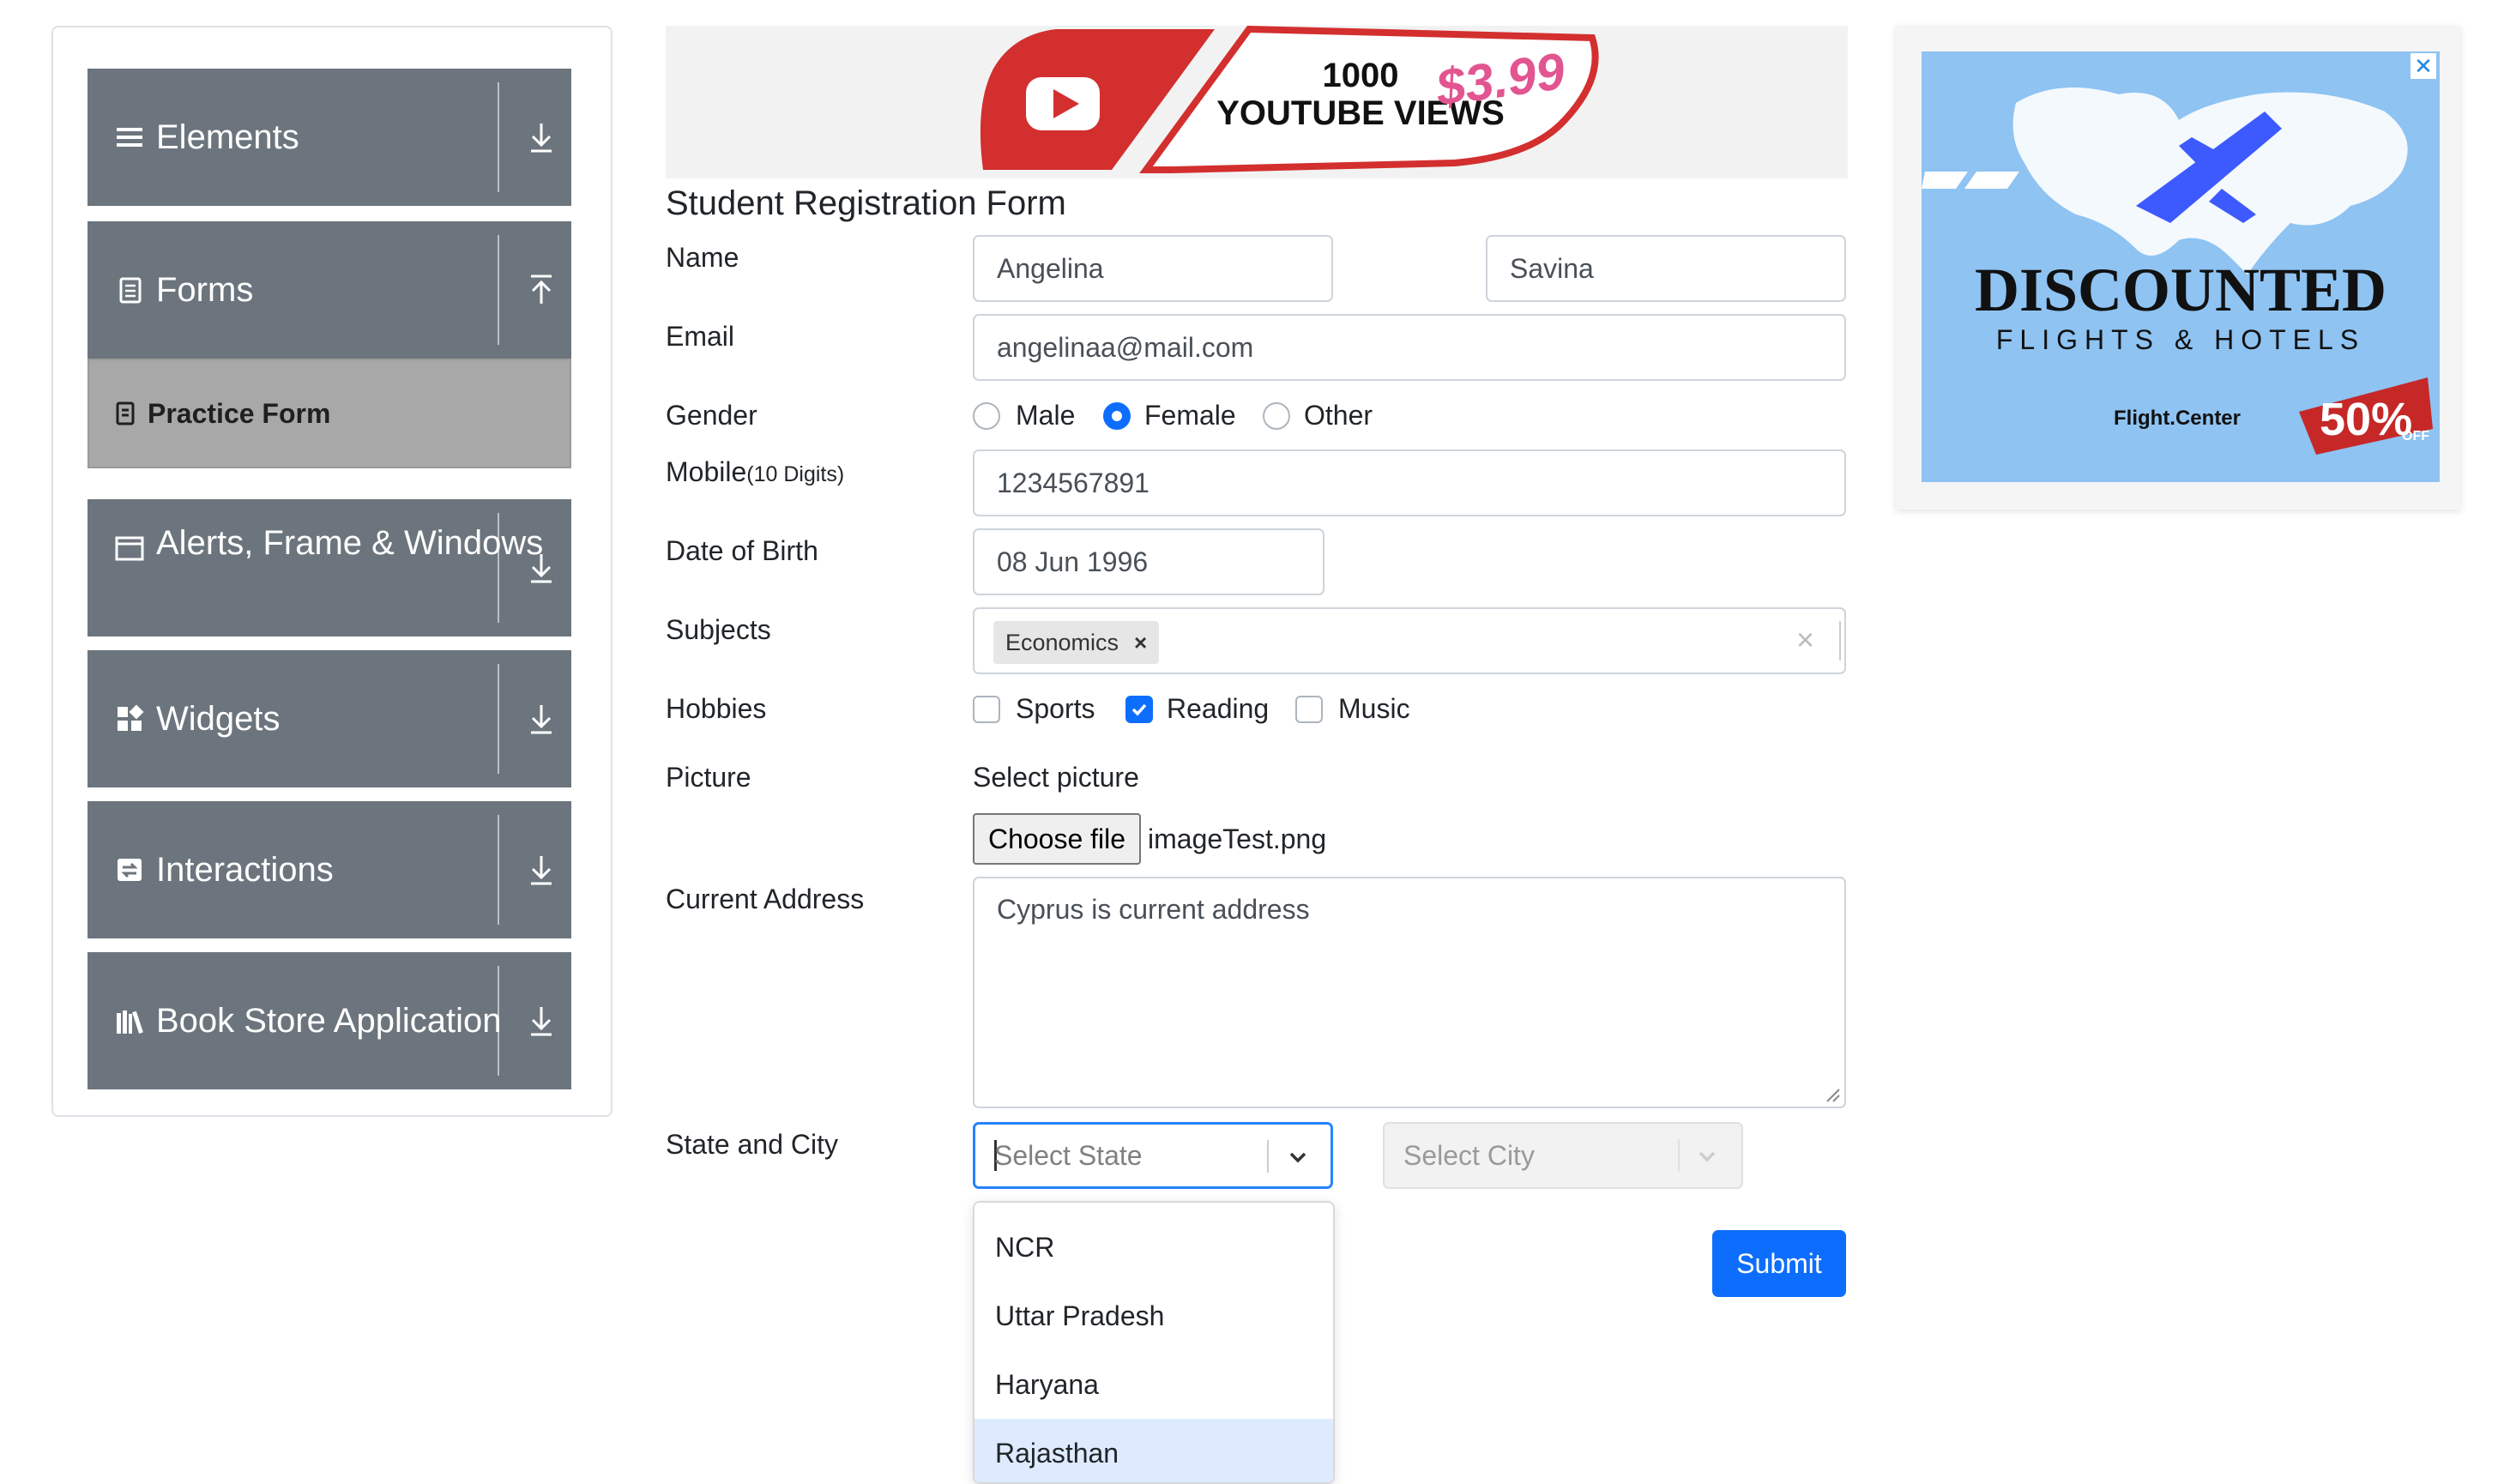 This screenshot has width=2498, height=1484. I want to click on sidebar-item-practice-form: Practice Form, so click(329, 413).